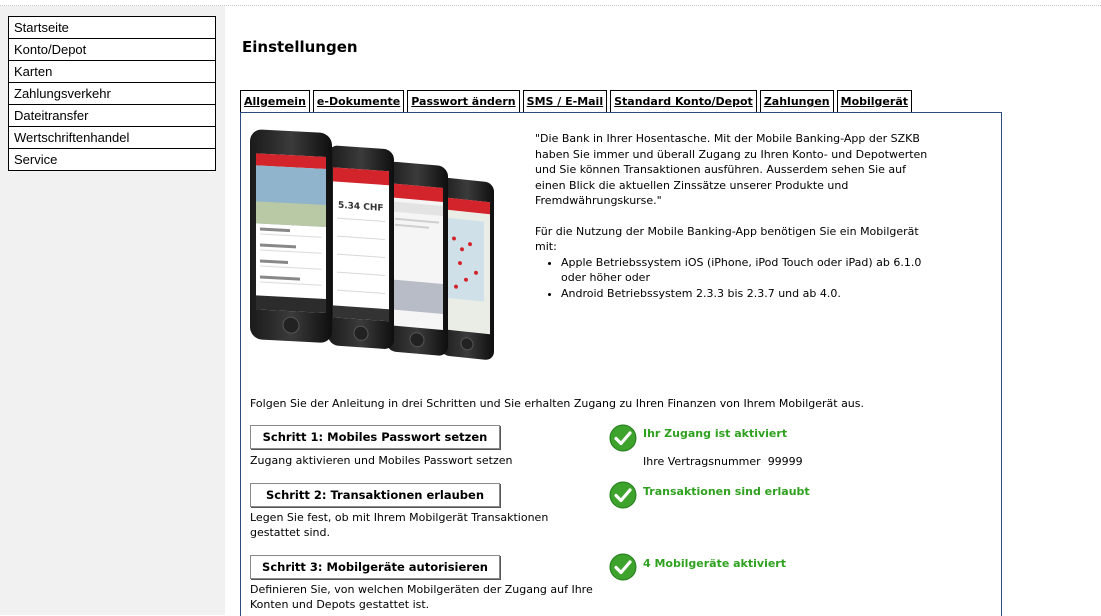 The height and width of the screenshot is (616, 1101). What do you see at coordinates (112, 137) in the screenshot?
I see `sidebar-item-wertschriftenhandel: Wertschriftenhandel` at bounding box center [112, 137].